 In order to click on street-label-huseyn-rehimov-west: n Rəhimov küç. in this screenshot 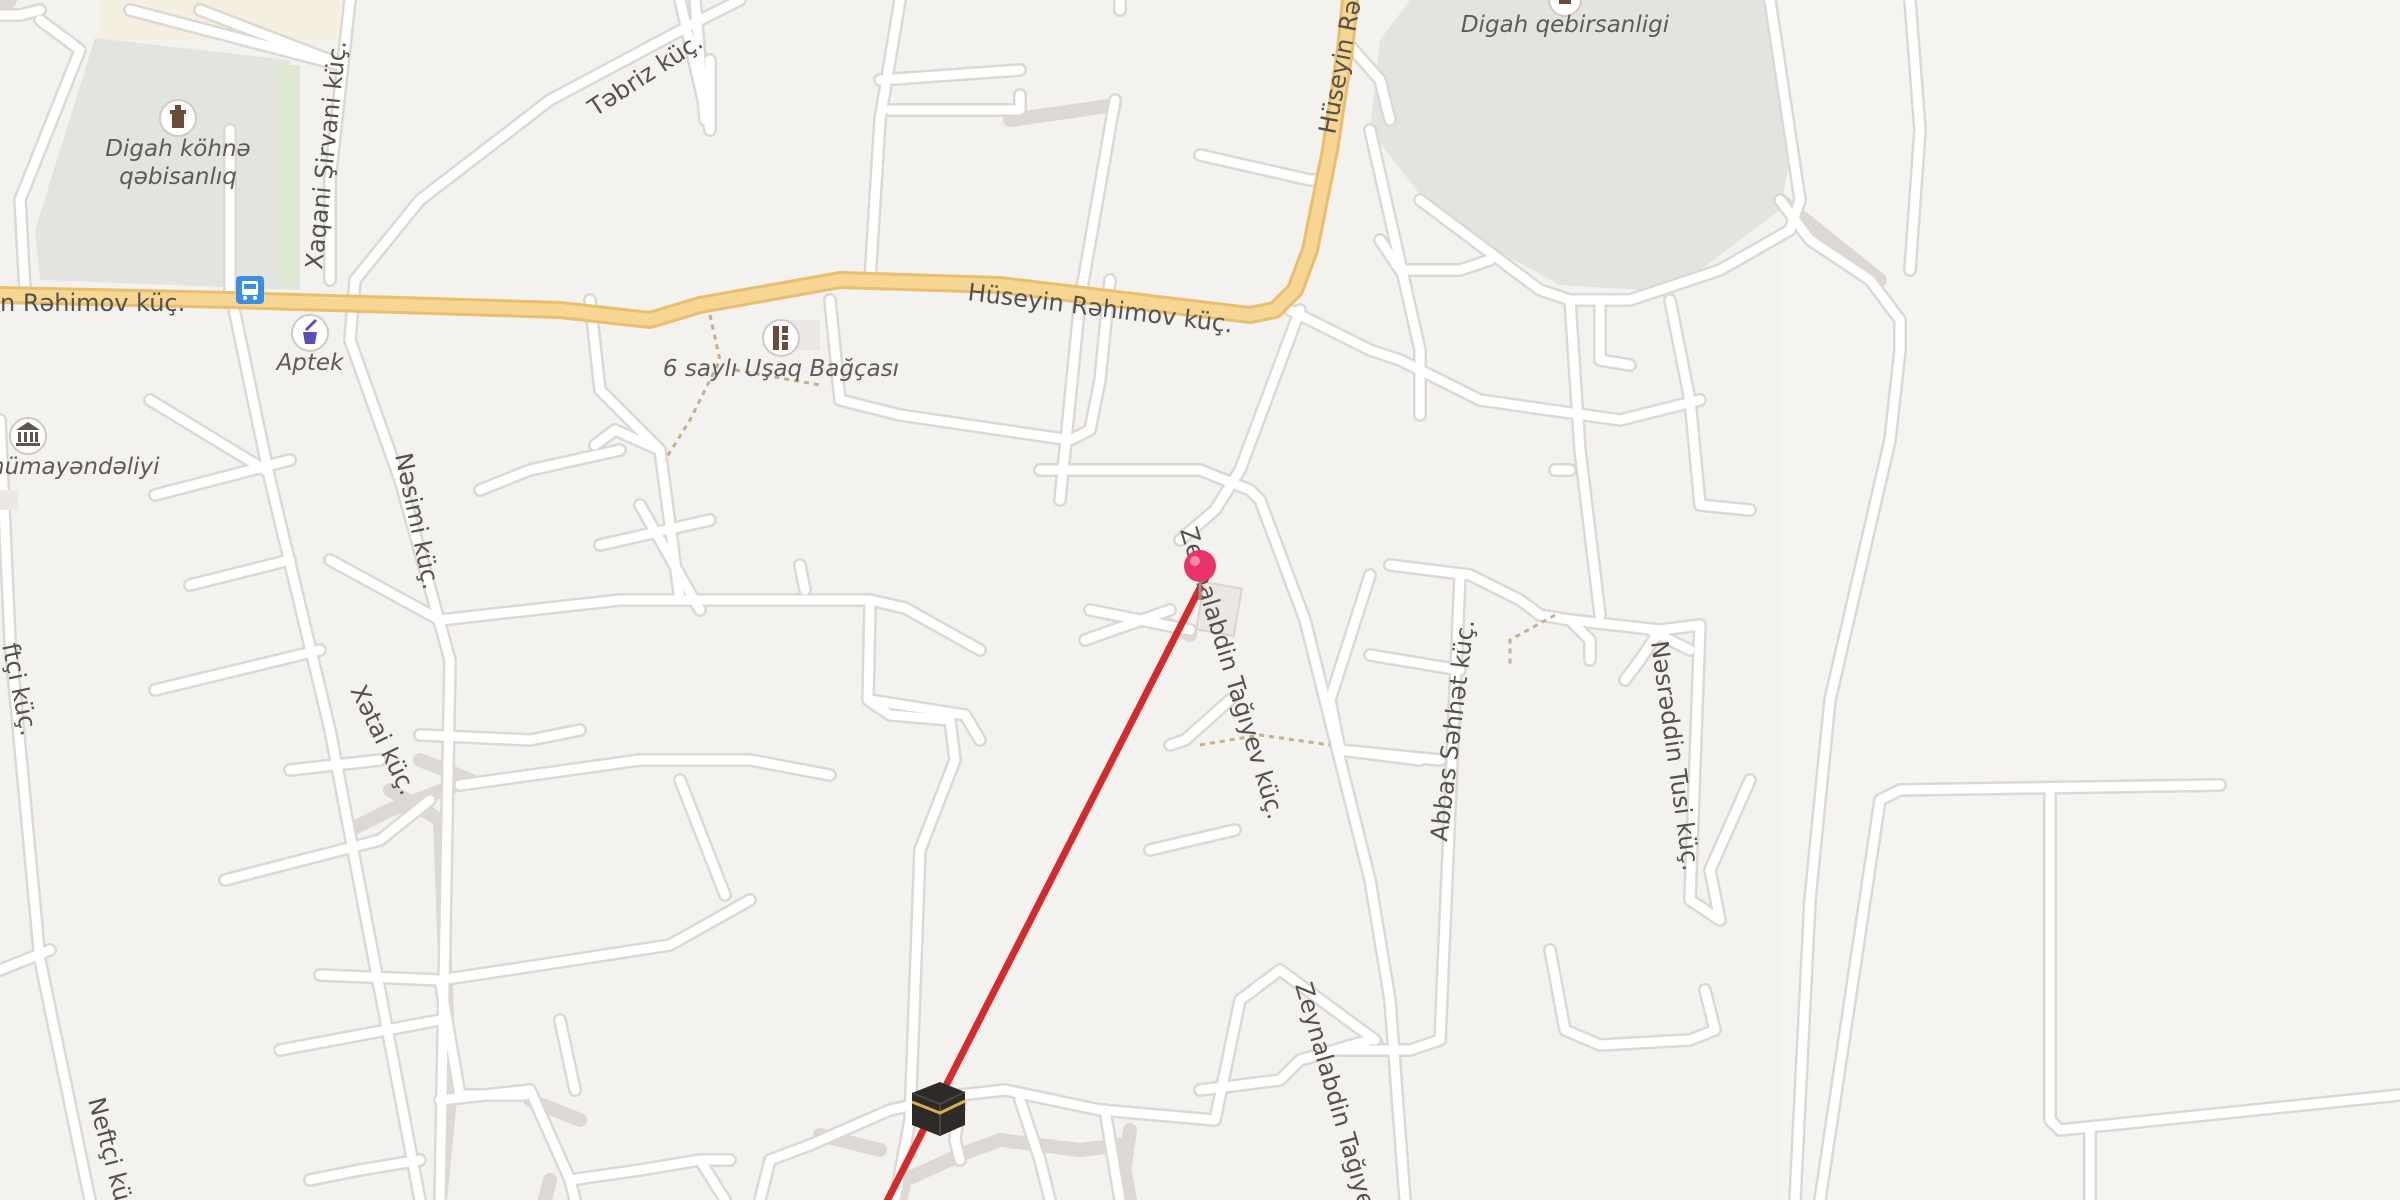, I will do `click(92, 303)`.